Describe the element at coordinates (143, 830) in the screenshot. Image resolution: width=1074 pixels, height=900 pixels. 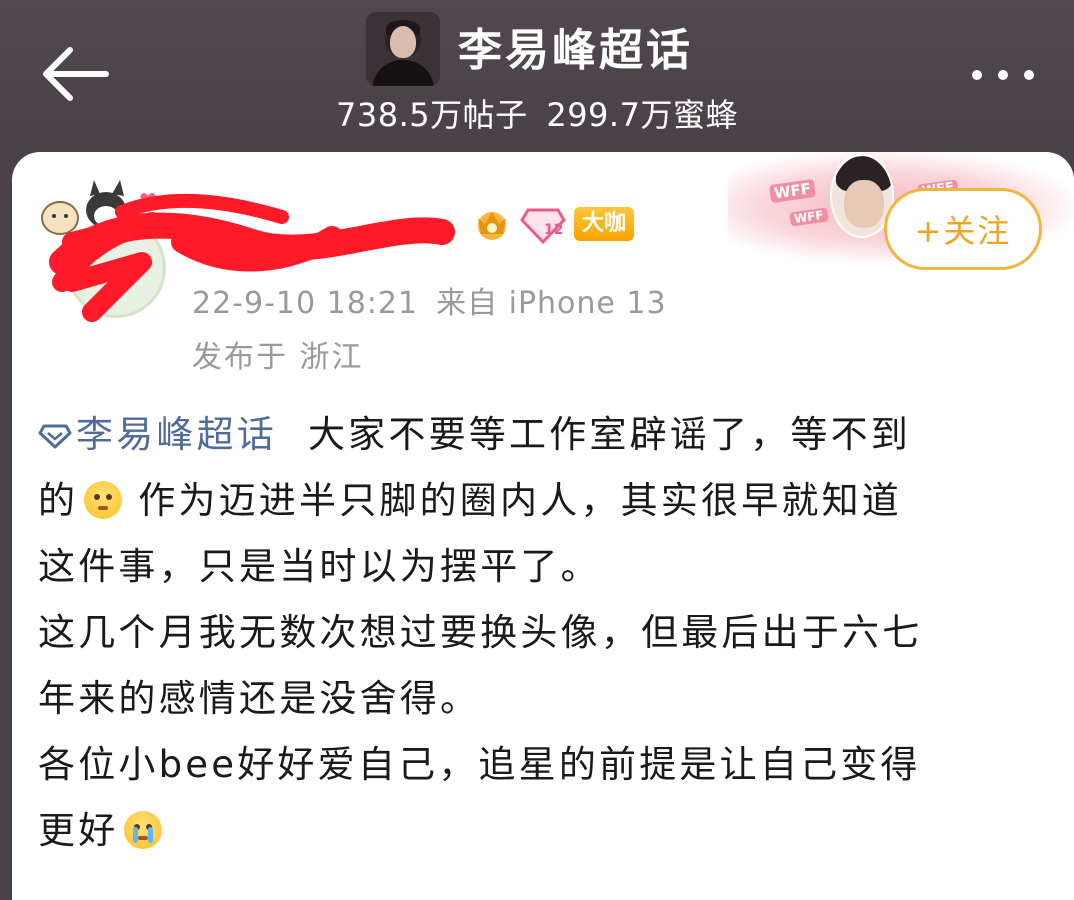
I see `crying-face-emoji` at that location.